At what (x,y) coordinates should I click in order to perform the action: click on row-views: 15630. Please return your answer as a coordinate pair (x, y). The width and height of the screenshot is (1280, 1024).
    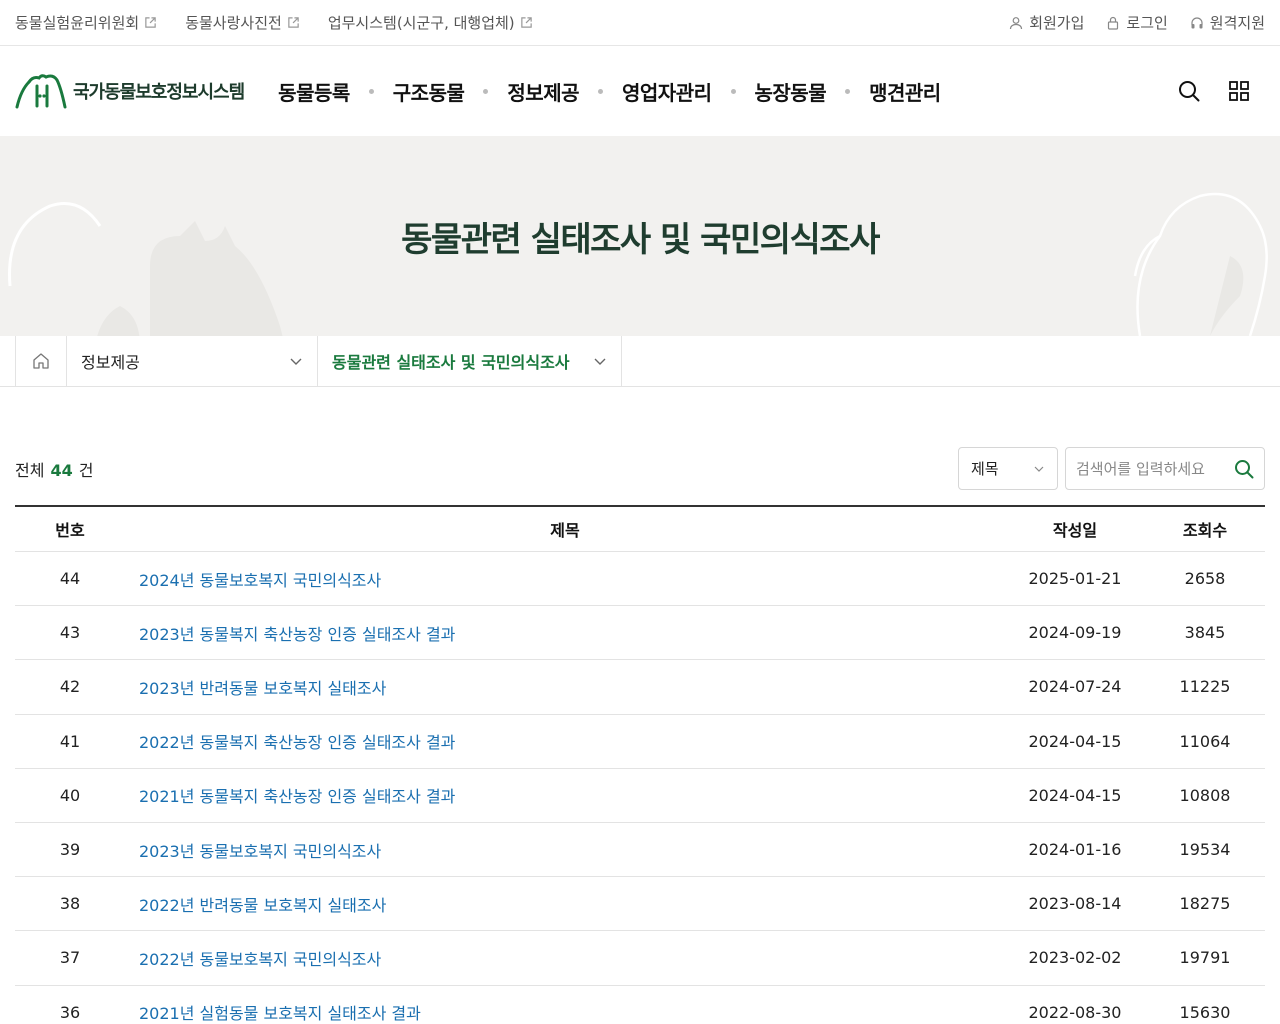
    Looking at the image, I should click on (1205, 1012).